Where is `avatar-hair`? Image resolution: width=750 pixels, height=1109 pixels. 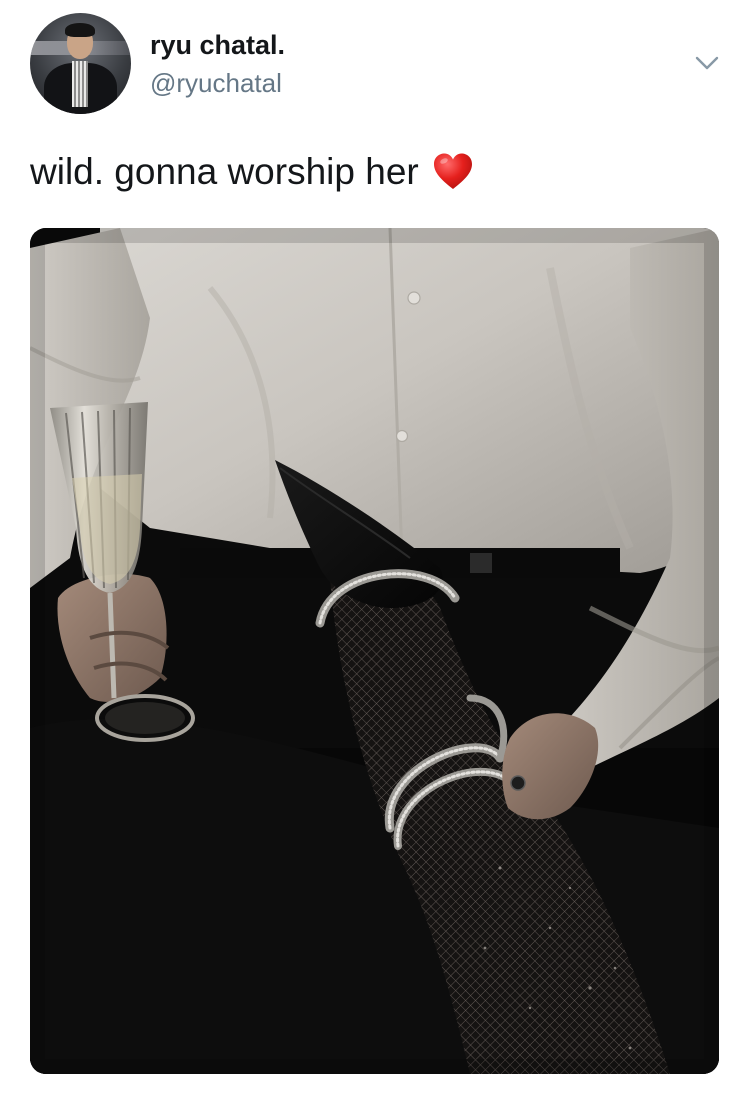
avatar-hair is located at coordinates (80, 30).